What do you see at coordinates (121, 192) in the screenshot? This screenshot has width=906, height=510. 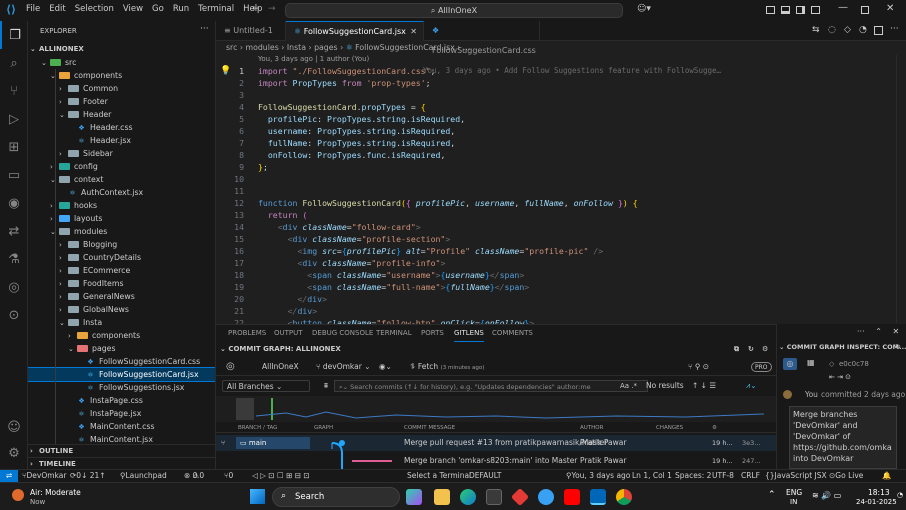 I see `tree-item: ⚛ AuthContext.jsx` at bounding box center [121, 192].